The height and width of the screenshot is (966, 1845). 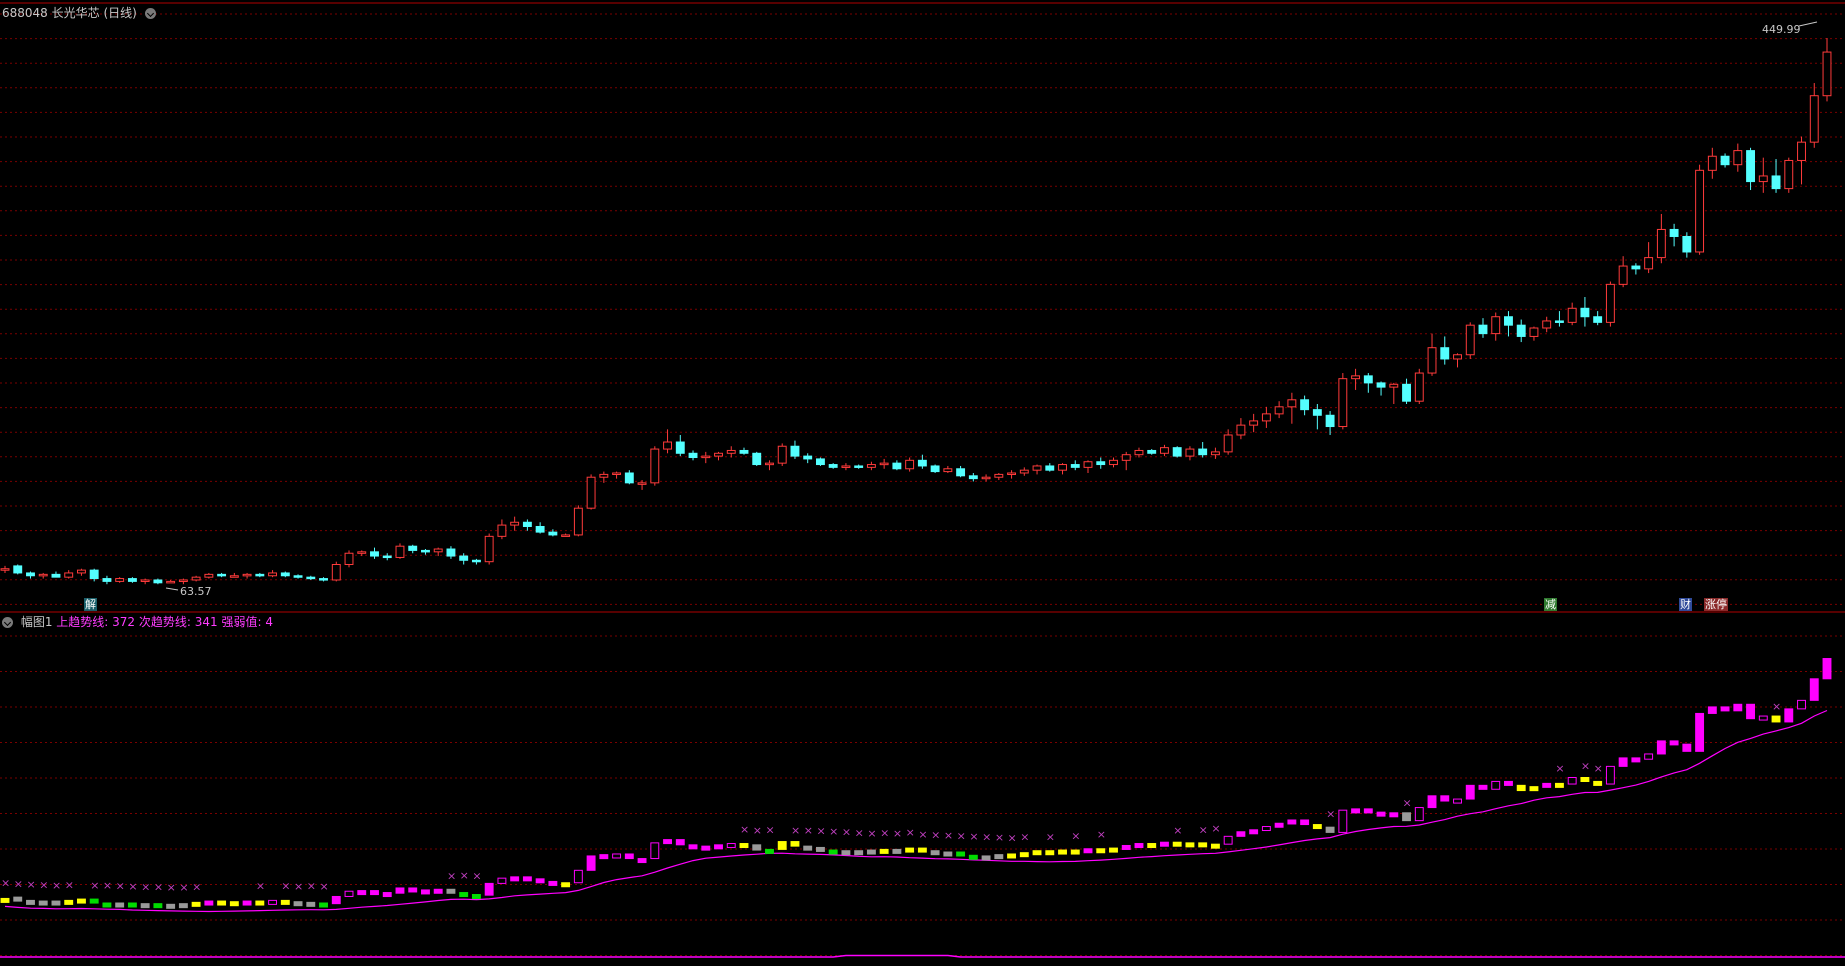 What do you see at coordinates (1685, 604) in the screenshot?
I see `event-tag-finance: 财` at bounding box center [1685, 604].